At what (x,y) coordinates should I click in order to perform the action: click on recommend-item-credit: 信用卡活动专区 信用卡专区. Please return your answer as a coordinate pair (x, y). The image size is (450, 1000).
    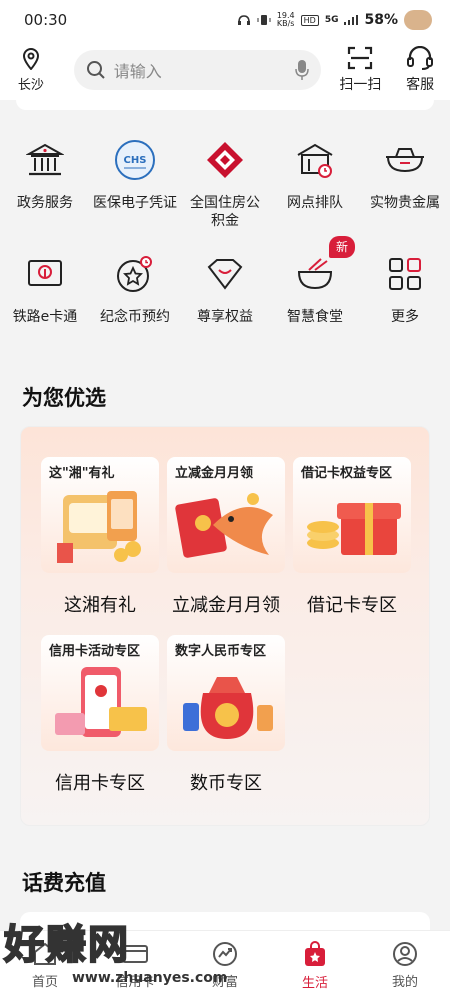
    Looking at the image, I should click on (100, 715).